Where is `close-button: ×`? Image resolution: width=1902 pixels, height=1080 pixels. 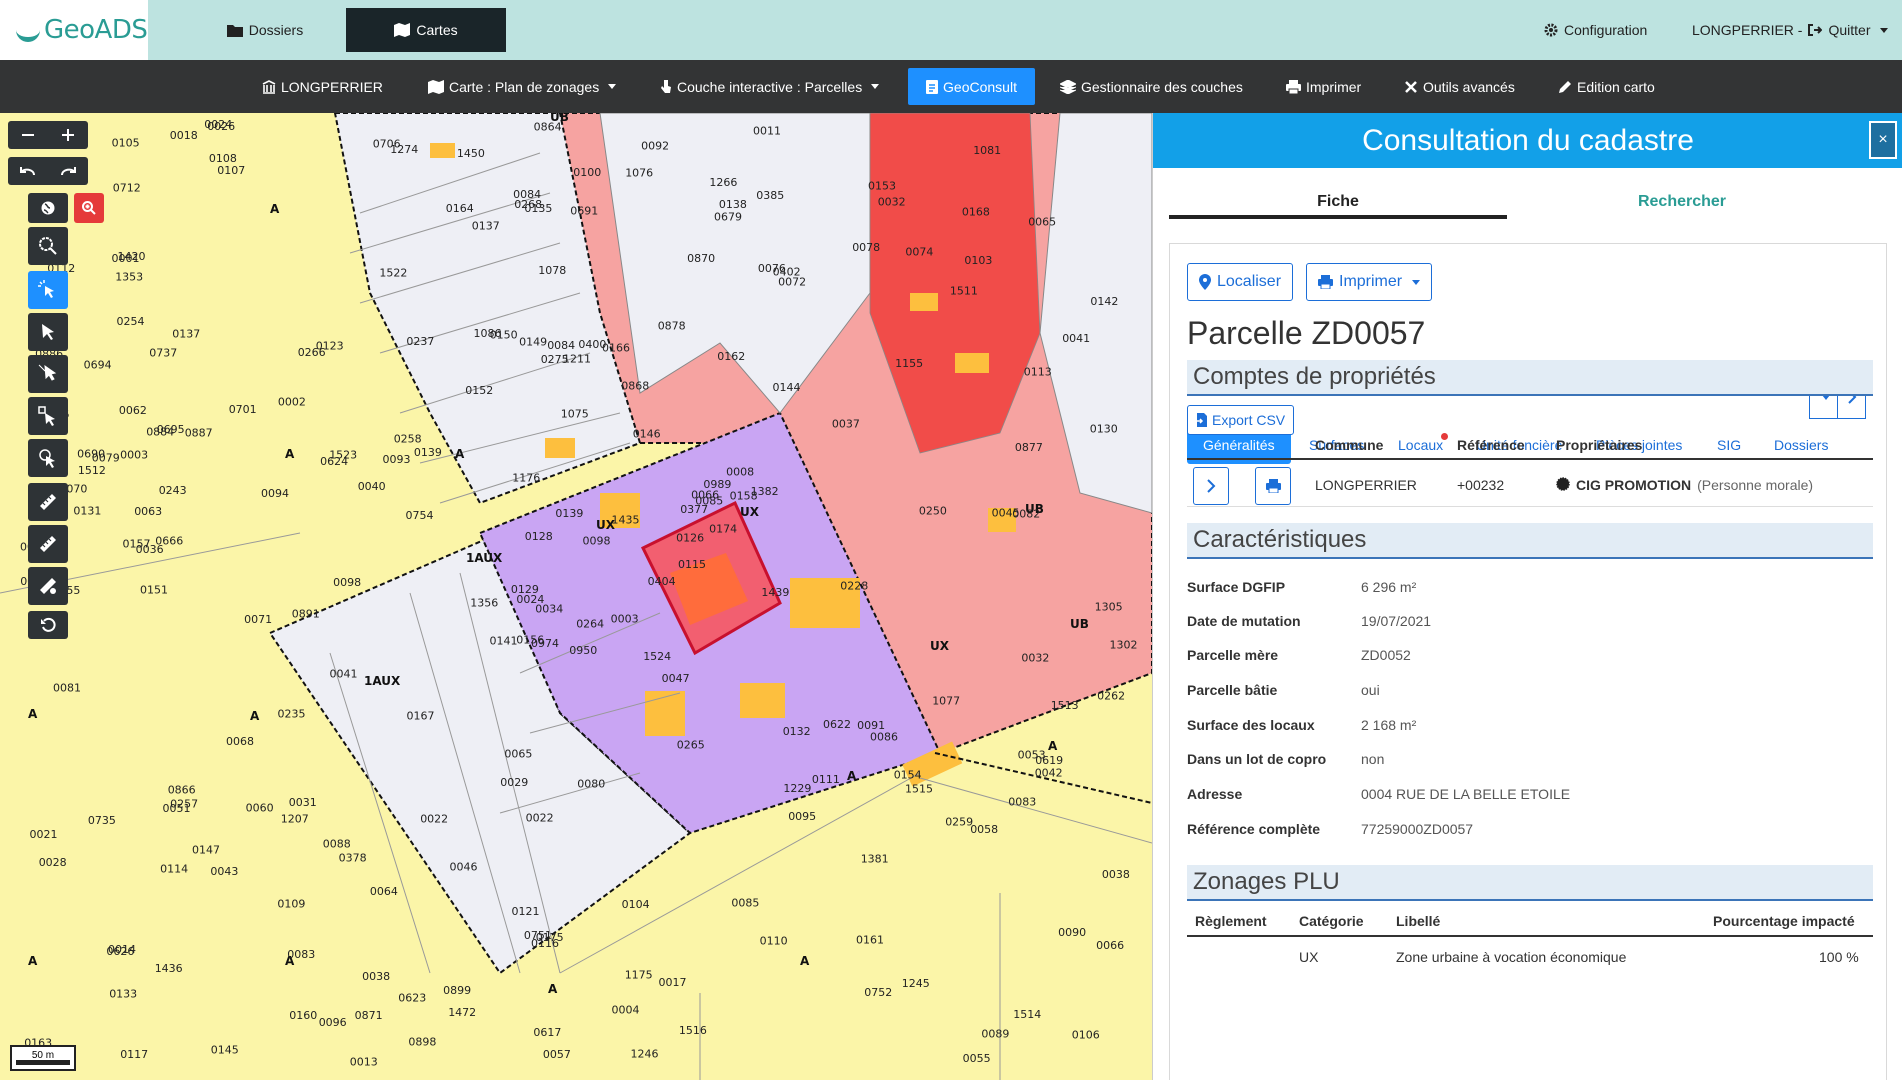
close-button: × is located at coordinates (1883, 140).